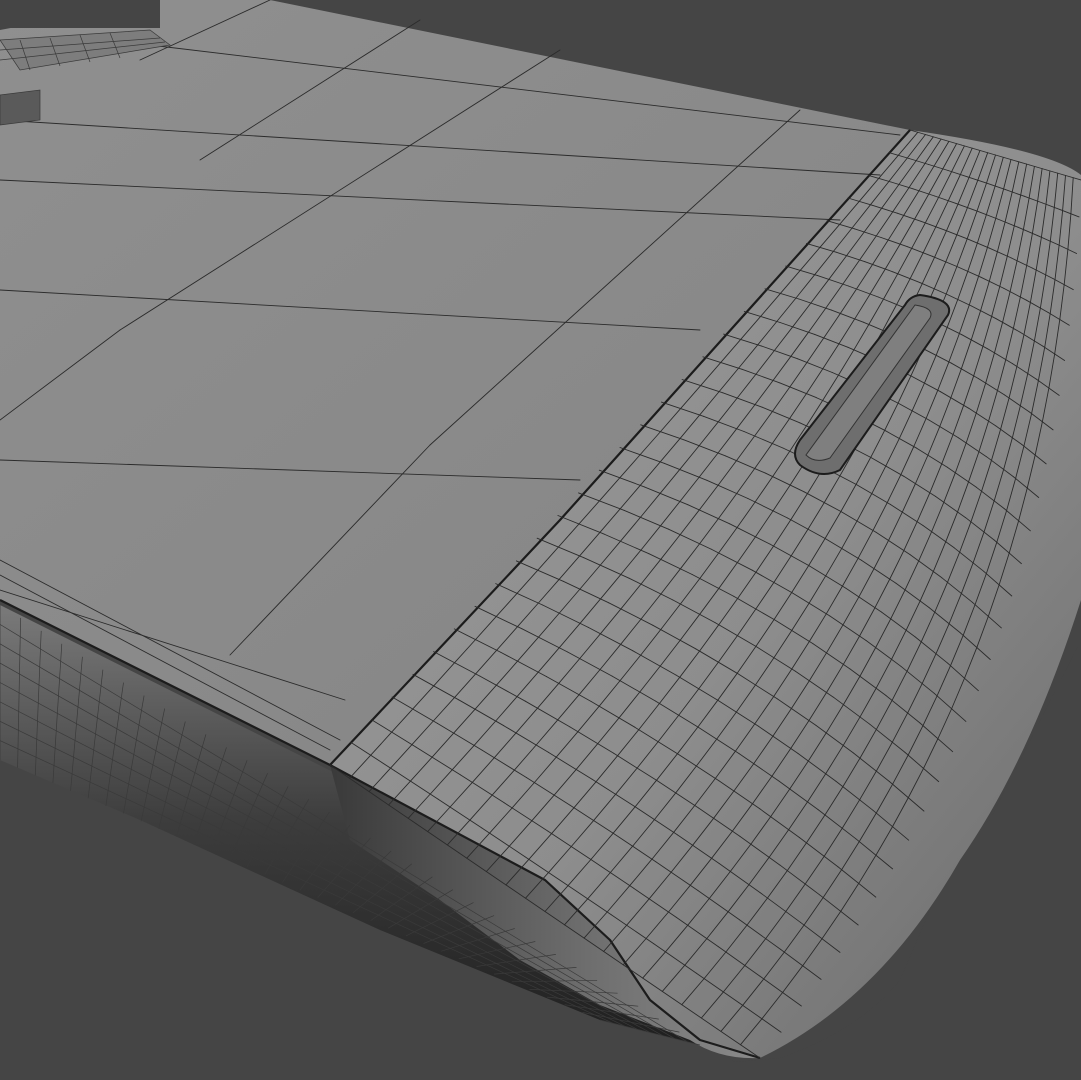 This screenshot has width=1081, height=1080. I want to click on background-corner, so click(80, 14).